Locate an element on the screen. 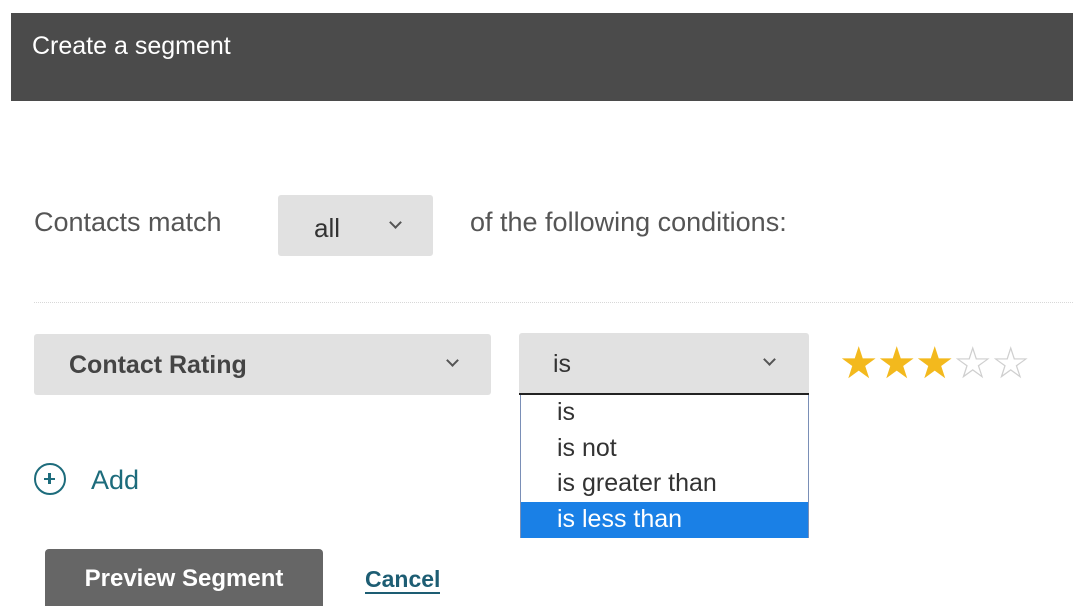 This screenshot has width=1073, height=606. star-icon-2: ★ is located at coordinates (896, 364).